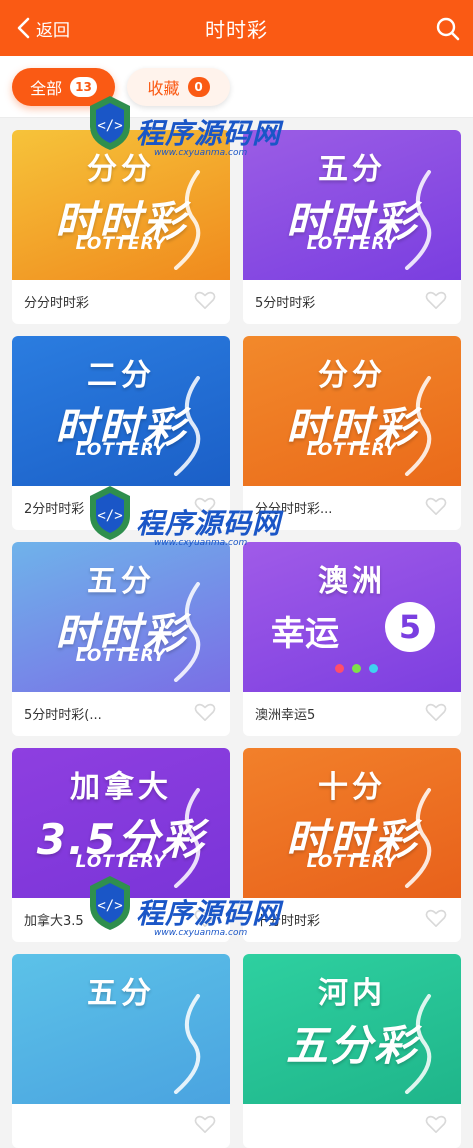 The width and height of the screenshot is (473, 1148). What do you see at coordinates (63, 87) in the screenshot?
I see `tab-all: 全部 13` at bounding box center [63, 87].